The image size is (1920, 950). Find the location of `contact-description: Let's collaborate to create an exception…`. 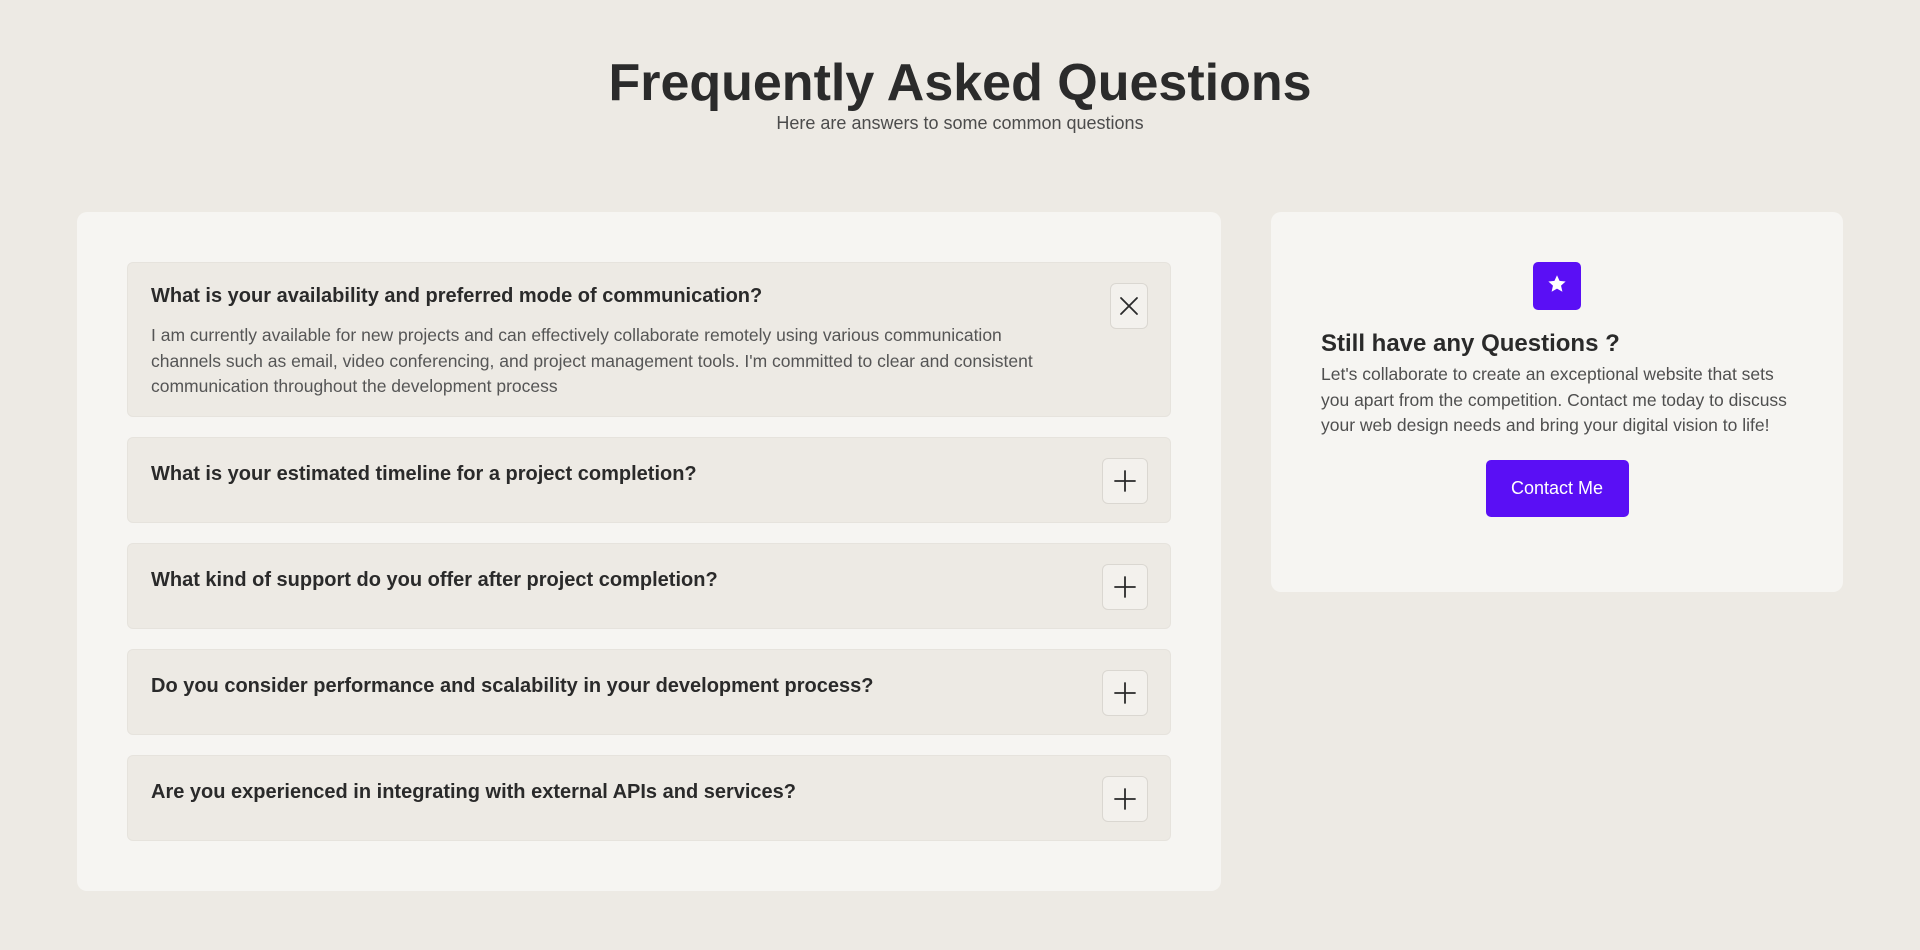

contact-description: Let's collaborate to create an exception… is located at coordinates (1554, 399).